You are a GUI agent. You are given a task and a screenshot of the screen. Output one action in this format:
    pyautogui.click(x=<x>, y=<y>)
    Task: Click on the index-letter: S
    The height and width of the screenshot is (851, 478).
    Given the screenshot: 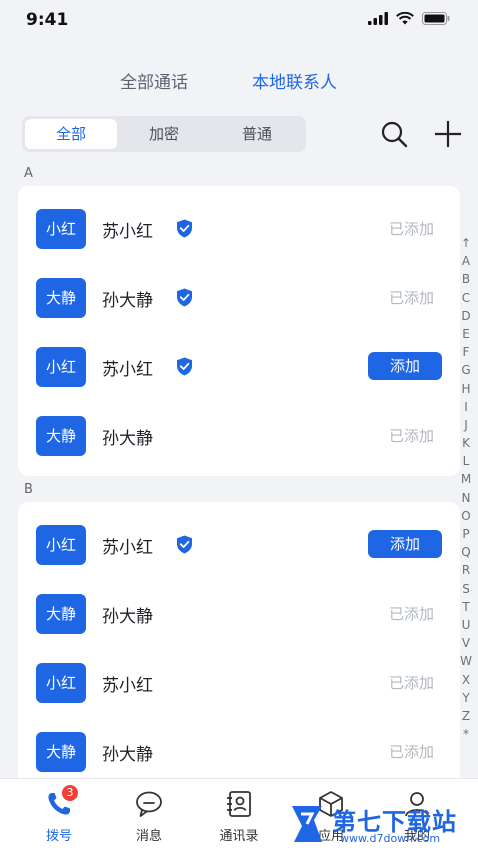 What is the action you would take?
    pyautogui.click(x=466, y=589)
    